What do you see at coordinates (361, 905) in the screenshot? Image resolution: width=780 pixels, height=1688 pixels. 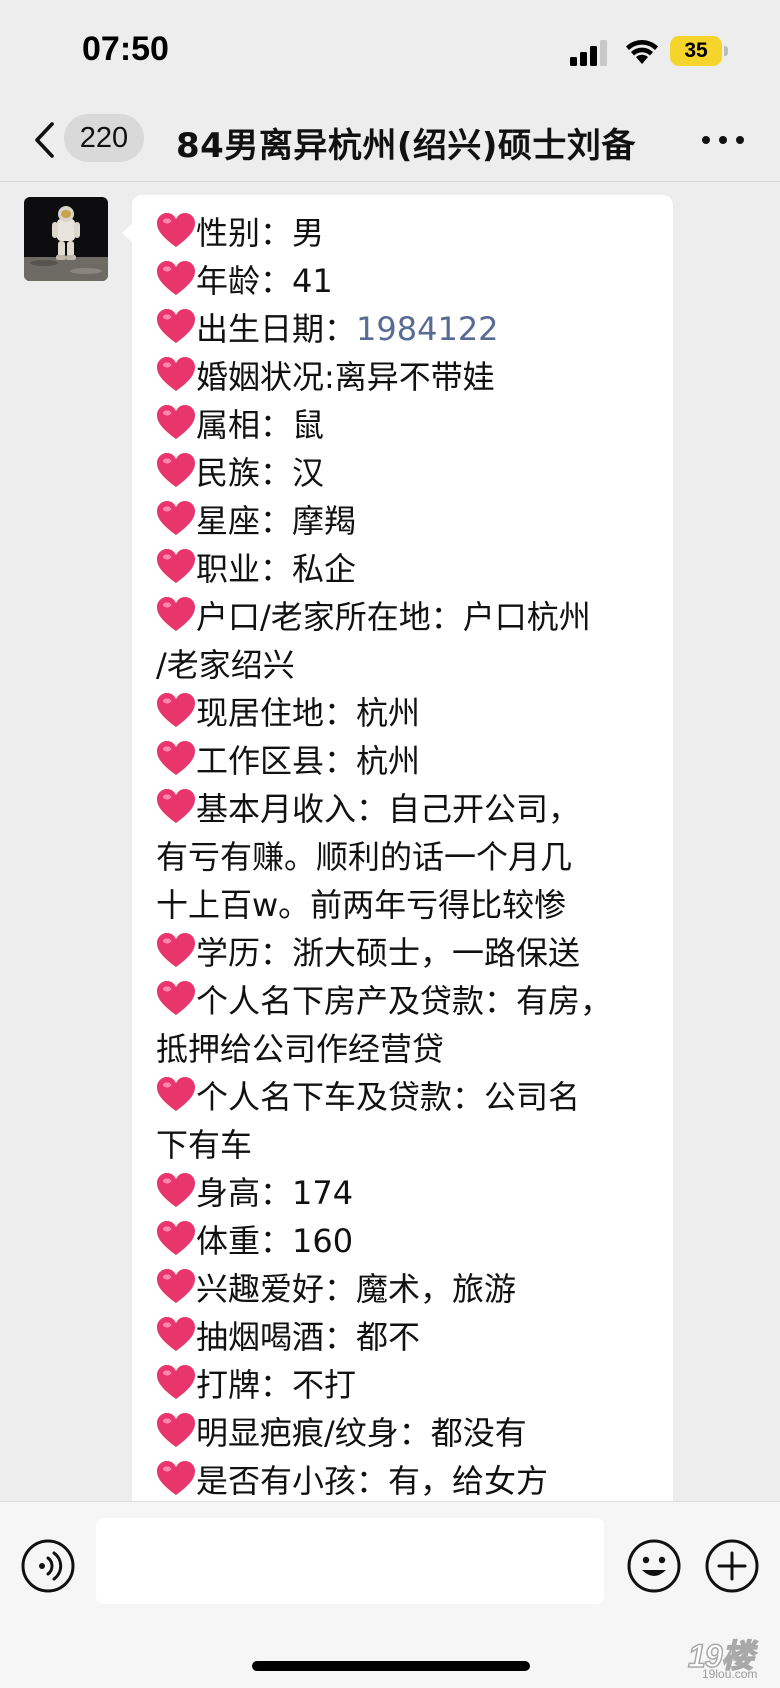 I see `message-line-text: 十上百w。前两年亏得比较惨` at bounding box center [361, 905].